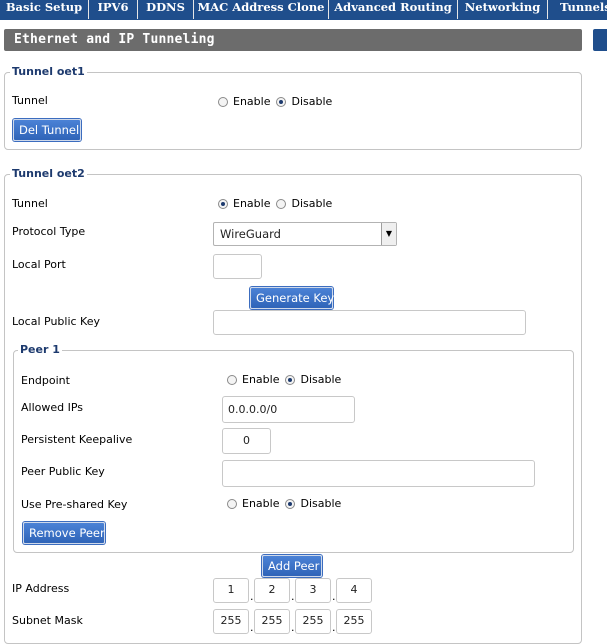 Image resolution: width=607 pixels, height=644 pixels. What do you see at coordinates (321, 379) in the screenshot?
I see `endpoint-disable-label: Disable` at bounding box center [321, 379].